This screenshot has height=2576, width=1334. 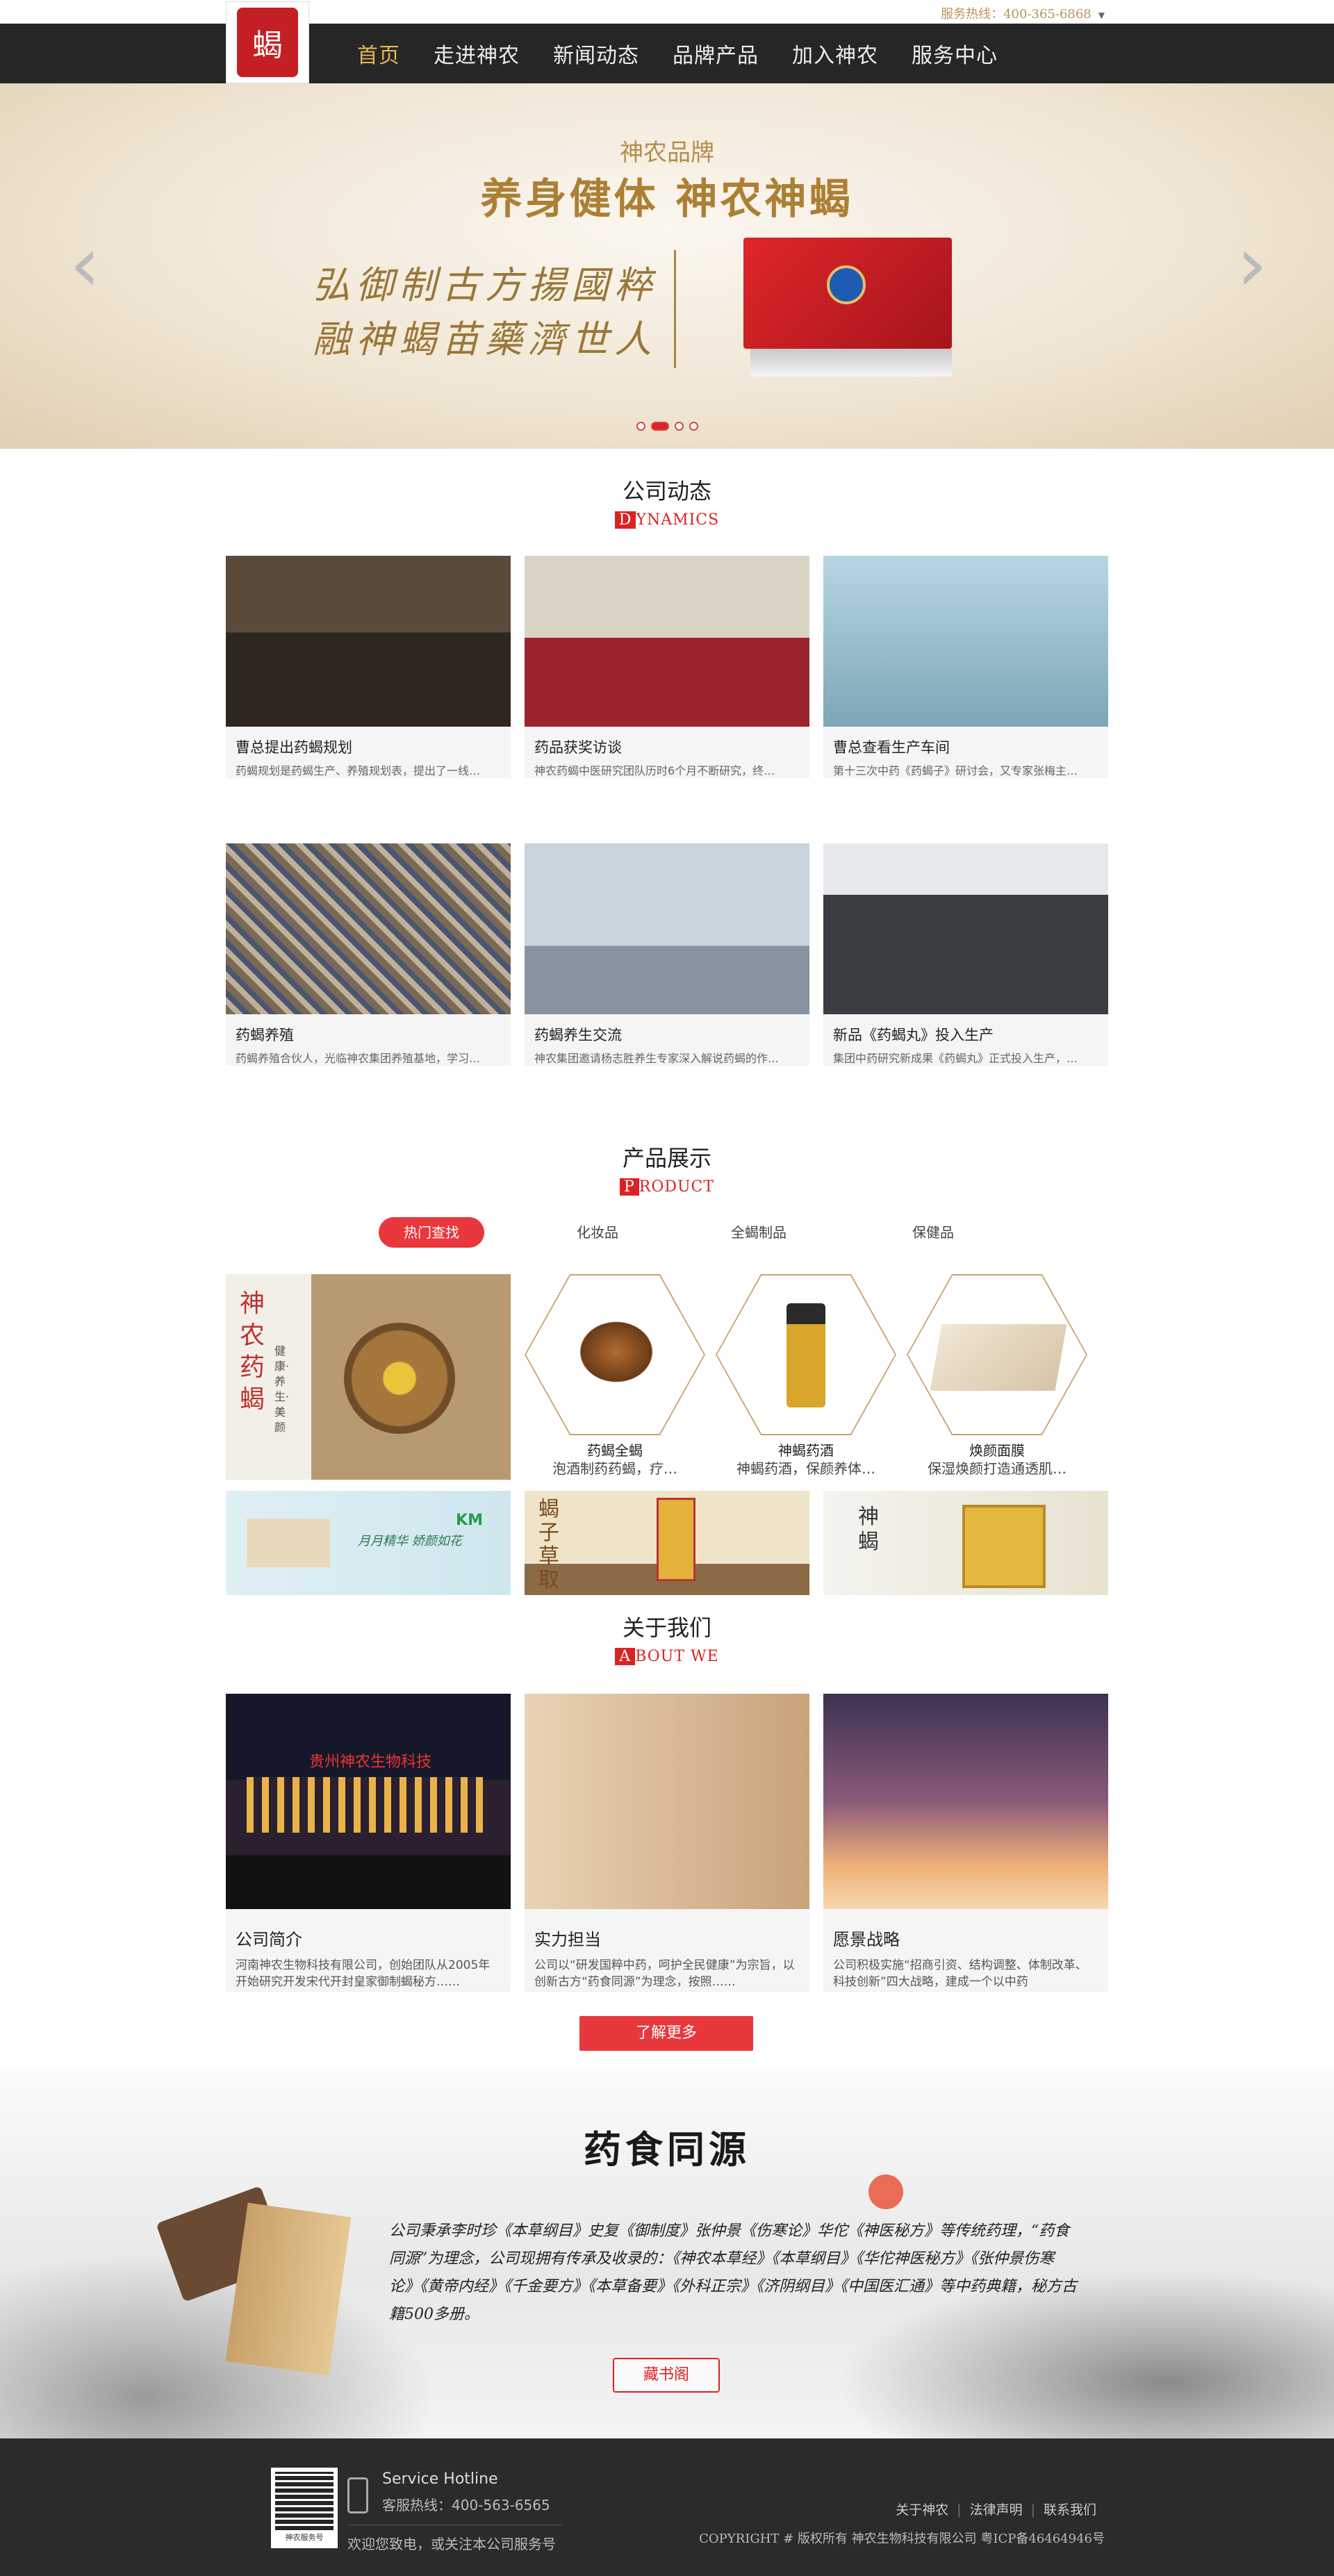 I want to click on phone-icon, so click(x=358, y=2495).